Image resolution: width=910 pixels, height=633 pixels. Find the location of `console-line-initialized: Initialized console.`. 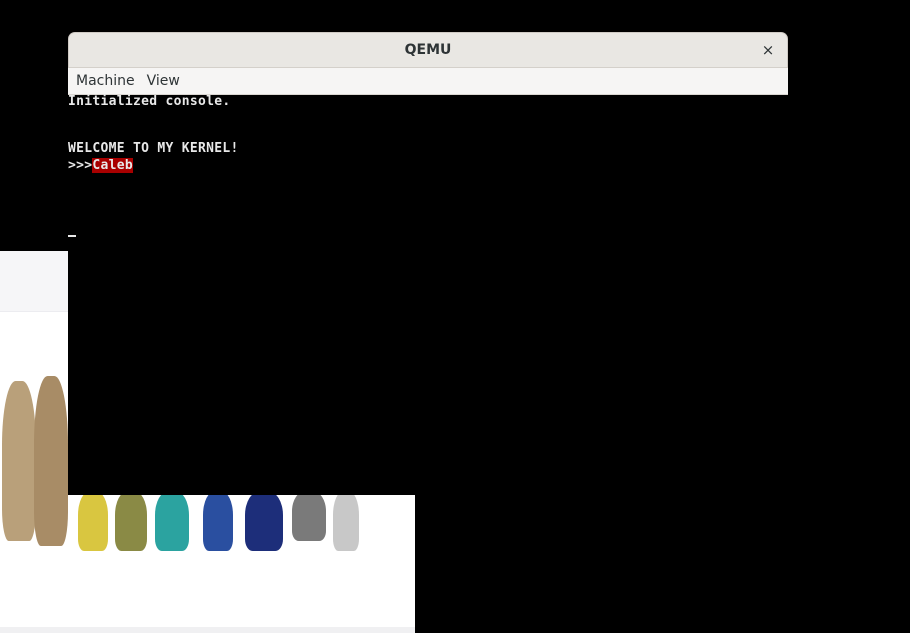

console-line-initialized: Initialized console. is located at coordinates (149, 101).